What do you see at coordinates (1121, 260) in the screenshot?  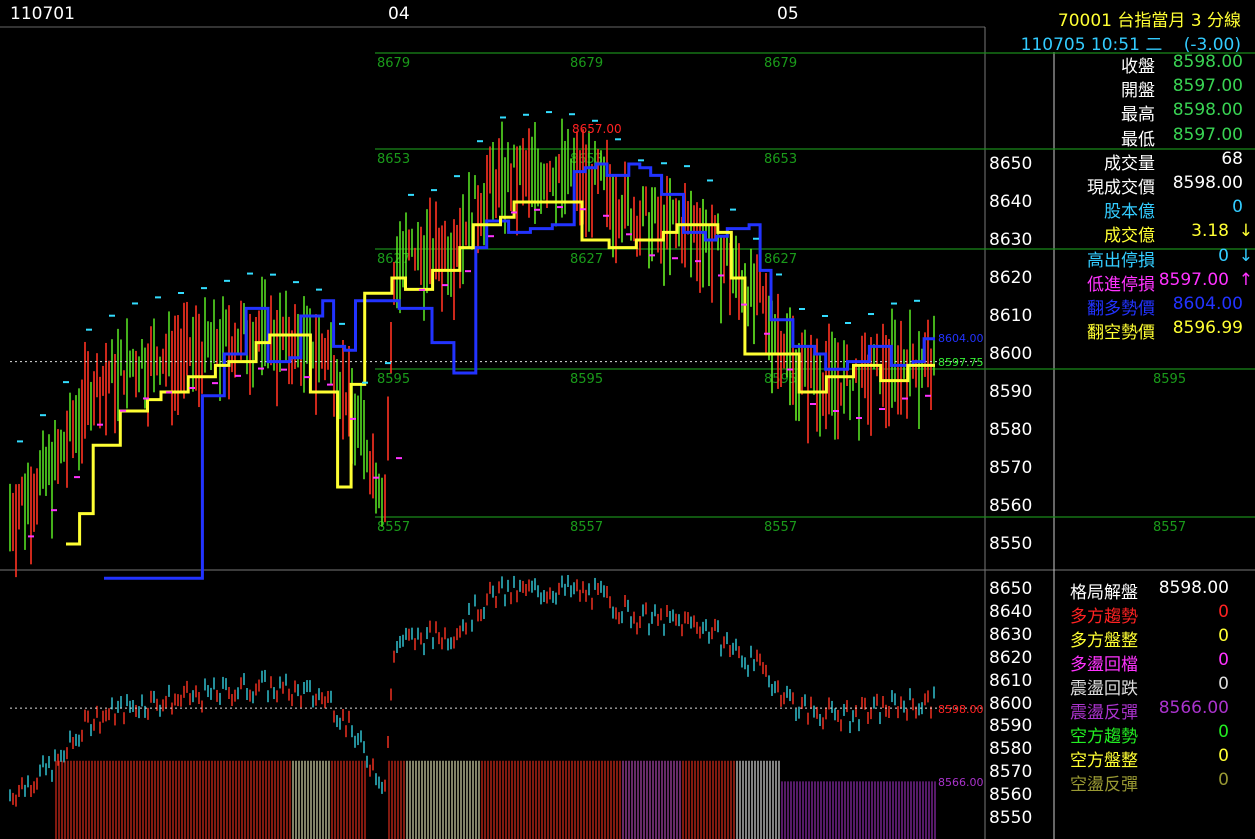 I see `quote-label: 高出停損` at bounding box center [1121, 260].